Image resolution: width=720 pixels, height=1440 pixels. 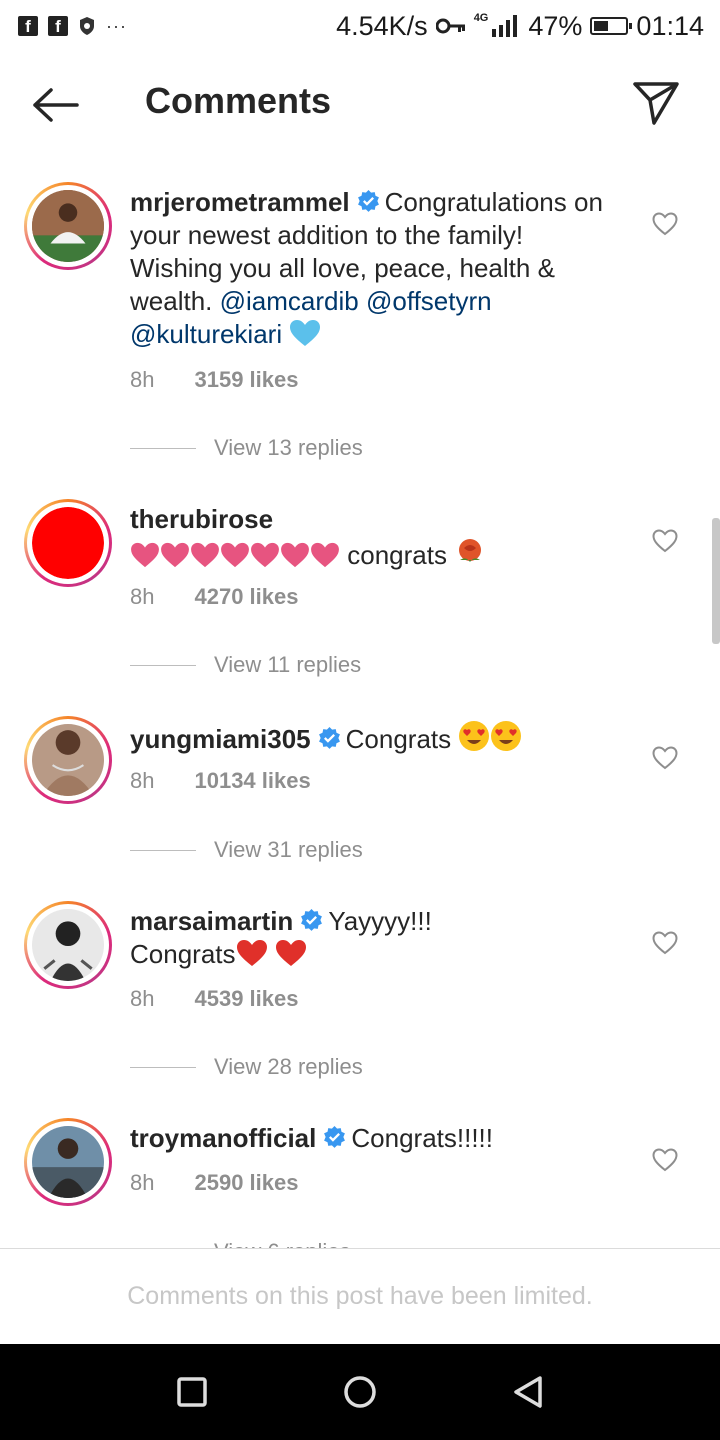 I want to click on status-bar: f f ··· 4.54K/s 4G 47% 01:14, so click(x=360, y=26).